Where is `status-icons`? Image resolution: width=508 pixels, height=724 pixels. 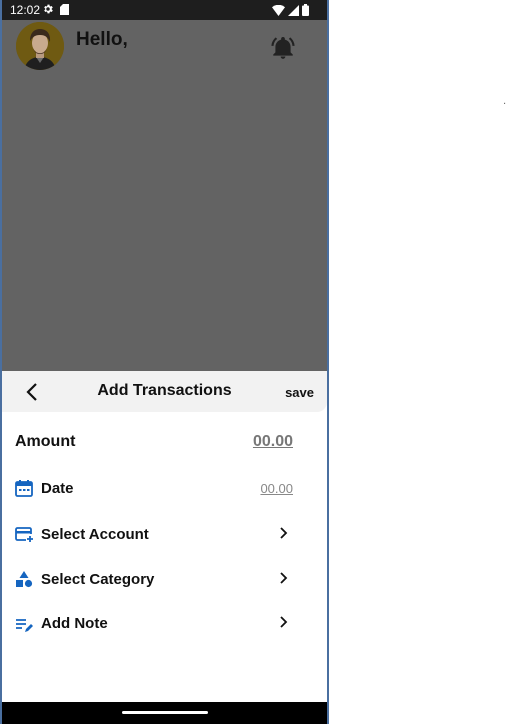 status-icons is located at coordinates (290, 10).